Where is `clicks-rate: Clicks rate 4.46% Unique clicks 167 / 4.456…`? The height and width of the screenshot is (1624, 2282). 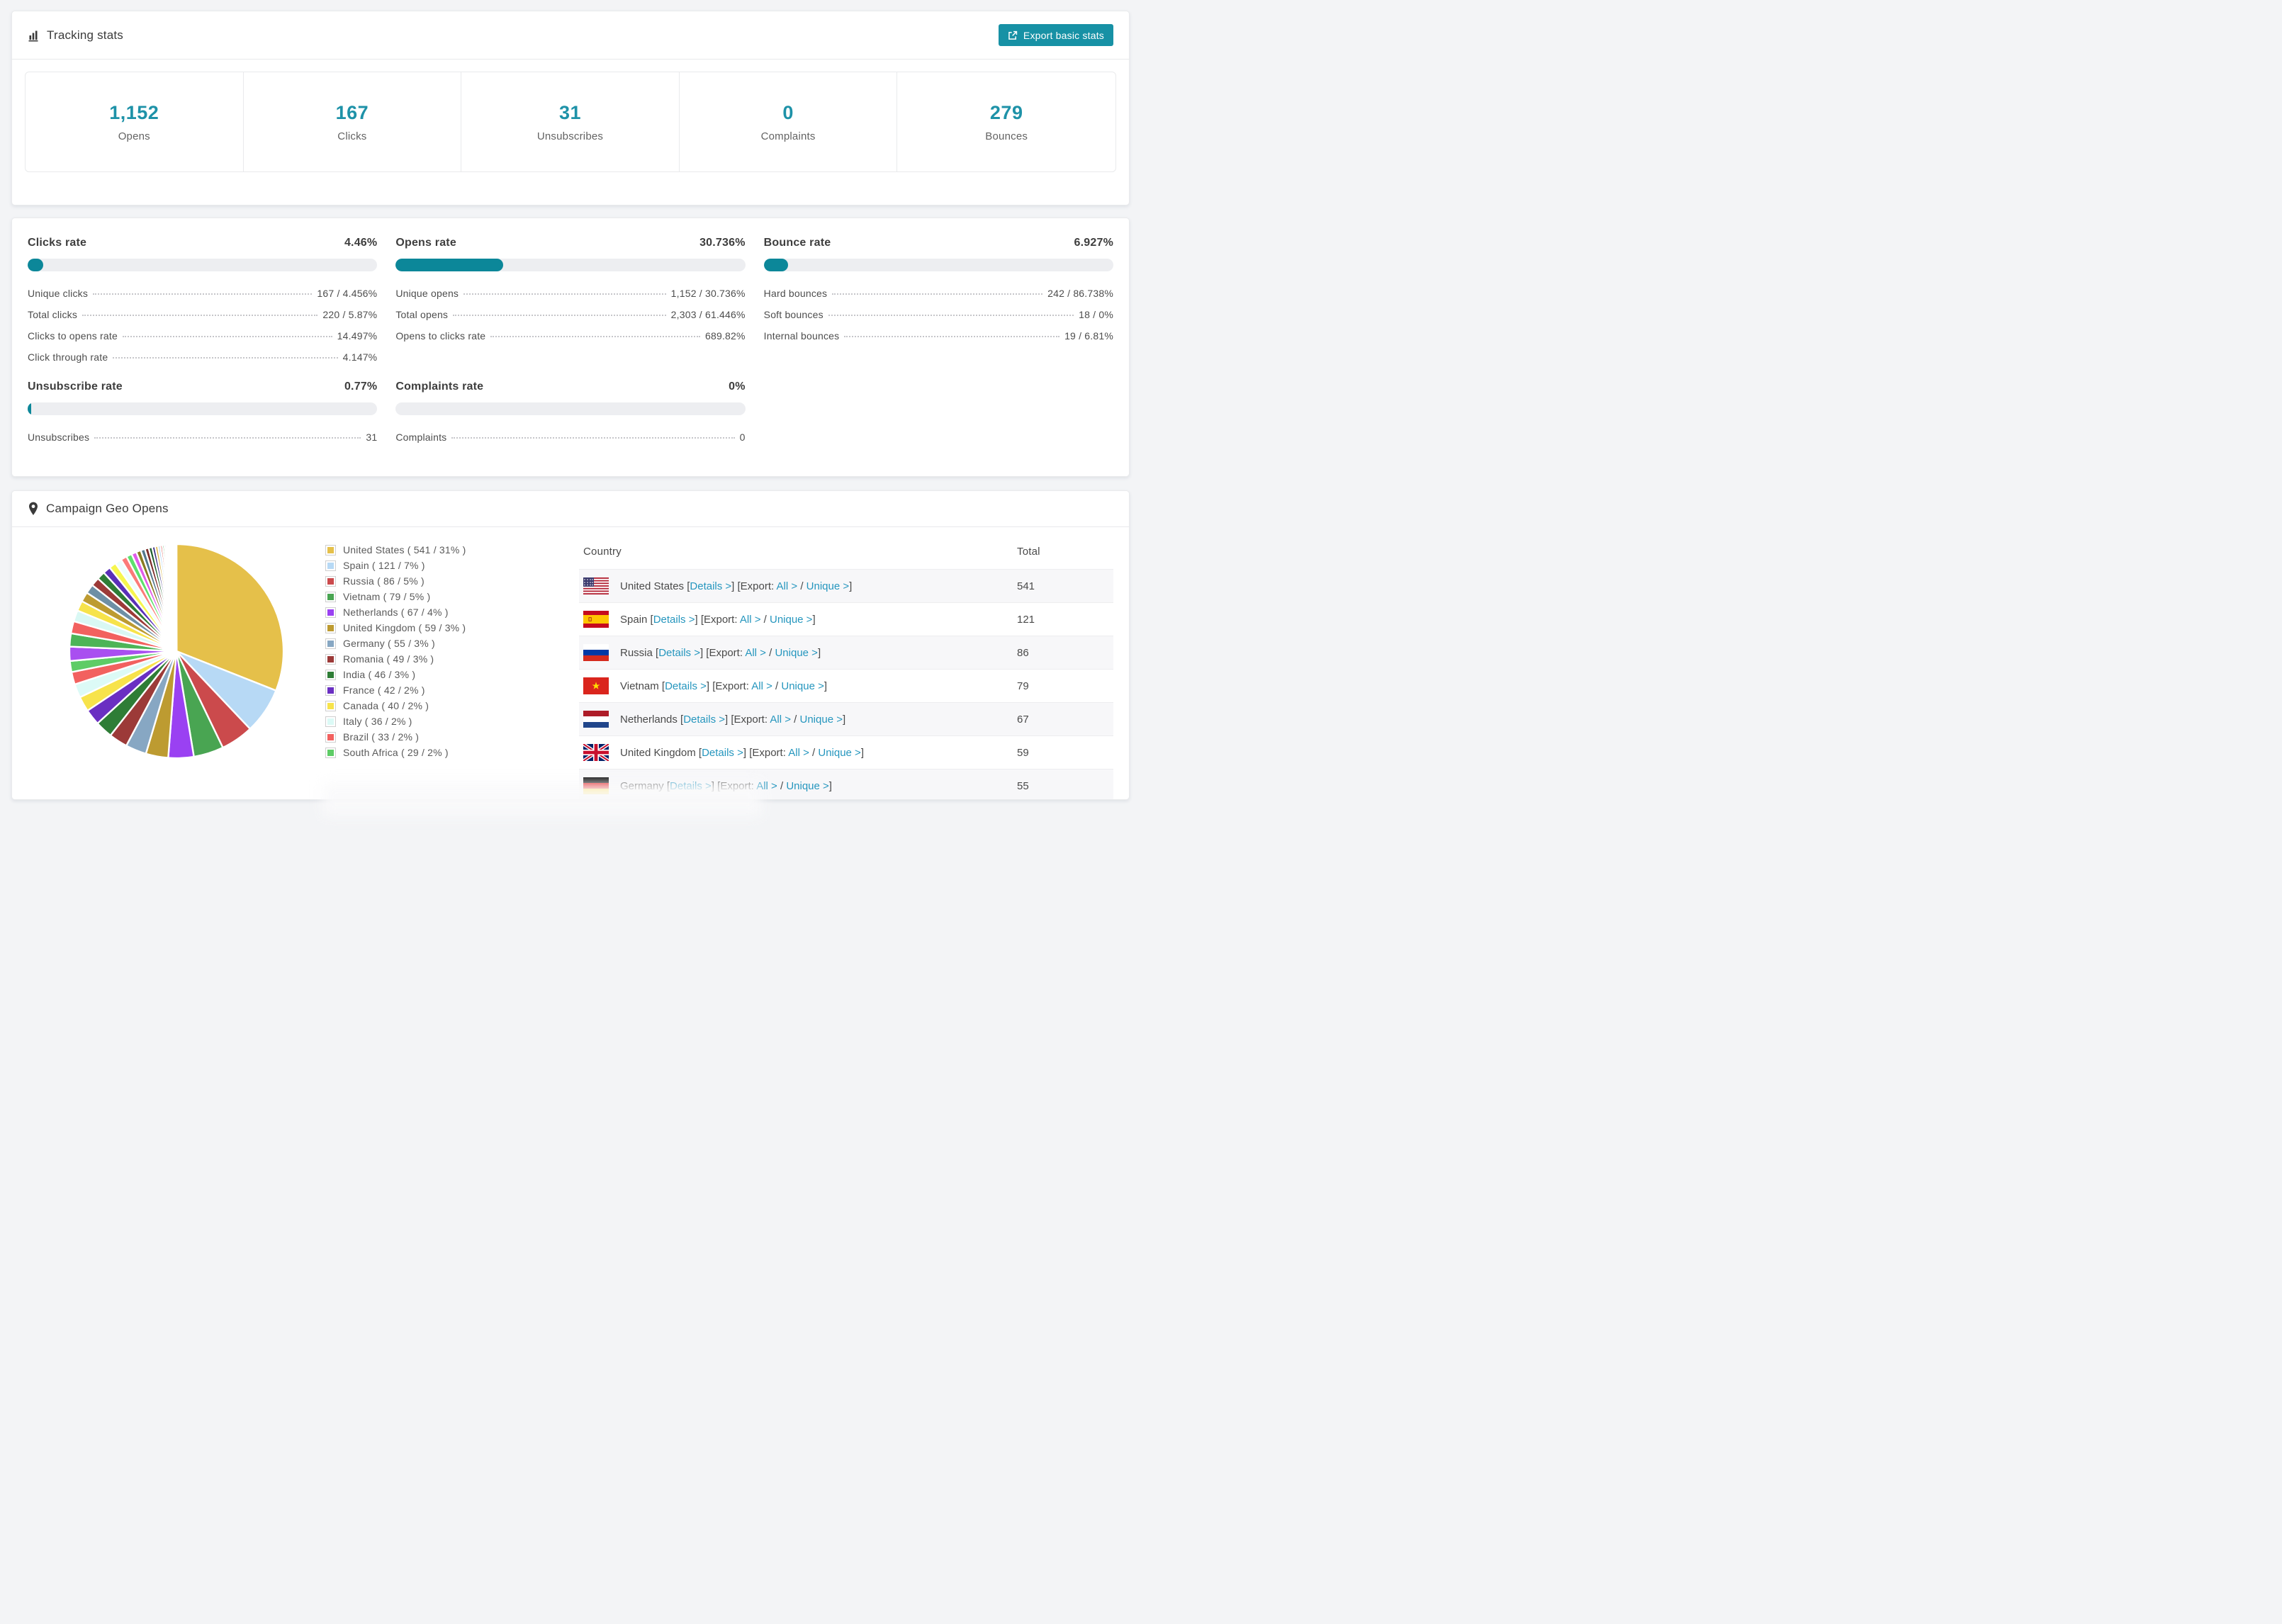 clicks-rate: Clicks rate 4.46% Unique clicks 167 / 4.456… is located at coordinates (203, 302).